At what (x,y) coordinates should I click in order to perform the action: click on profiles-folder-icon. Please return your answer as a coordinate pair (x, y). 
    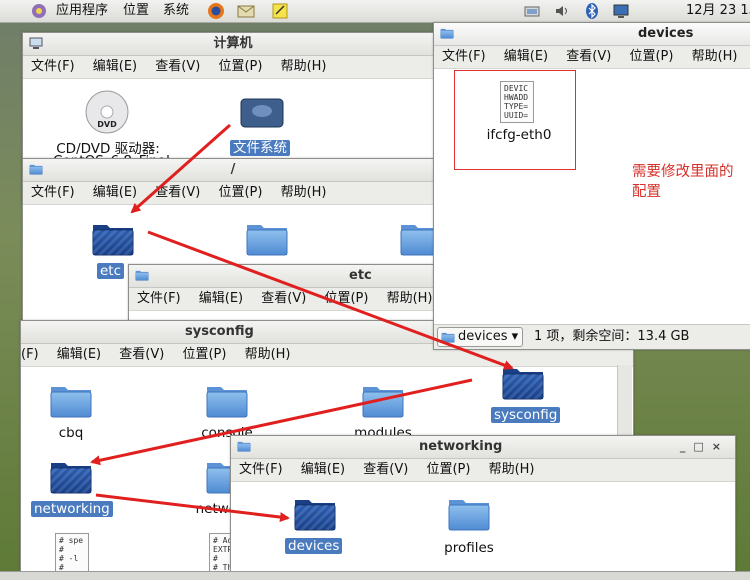
    Looking at the image, I should click on (469, 513).